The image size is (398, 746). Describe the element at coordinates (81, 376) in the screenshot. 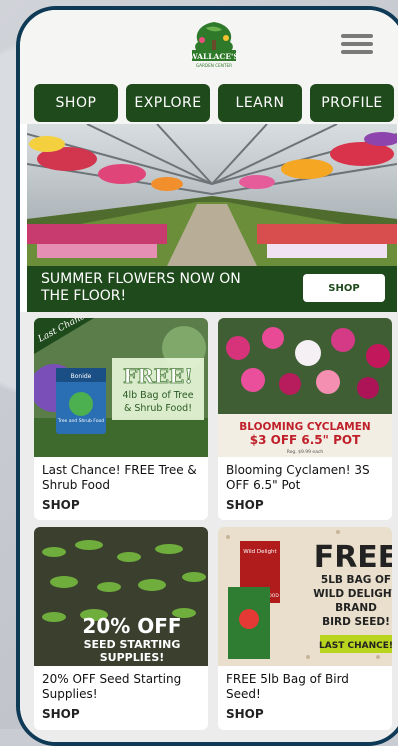

I see `svg-text: Bonide` at that location.